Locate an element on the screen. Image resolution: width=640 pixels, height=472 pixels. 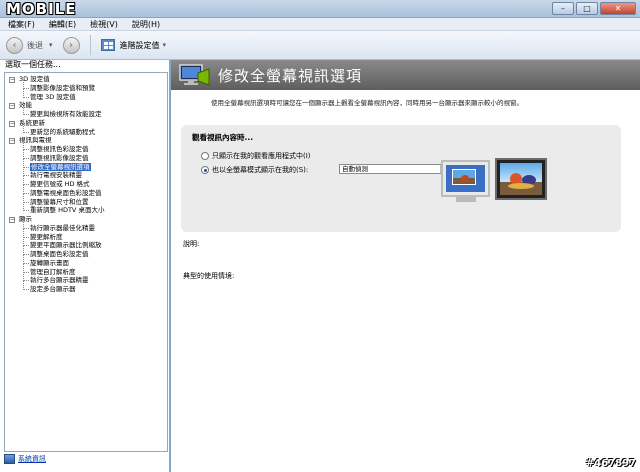
tree-item-label: 變更信號或 HD 格式 is located at coordinates (60, 184).